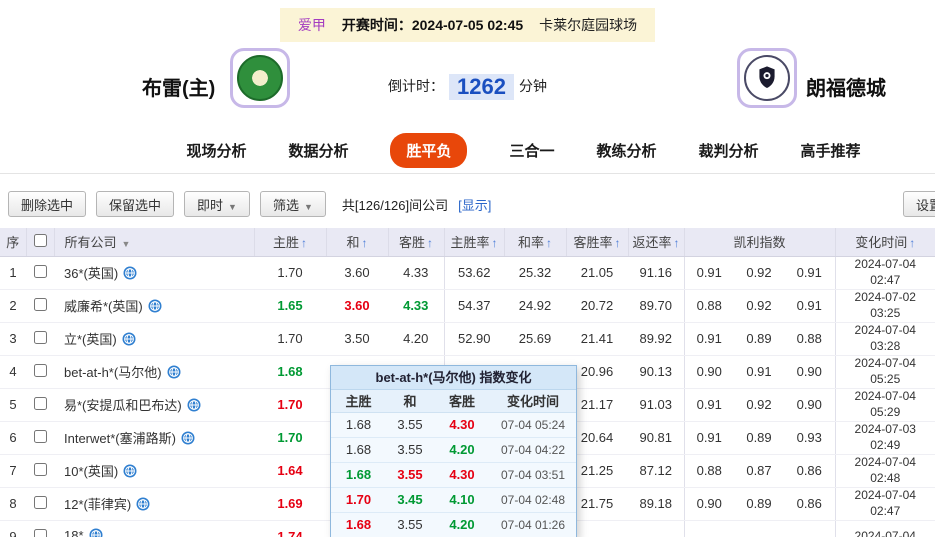  I want to click on league-link: 爱甲, so click(312, 25).